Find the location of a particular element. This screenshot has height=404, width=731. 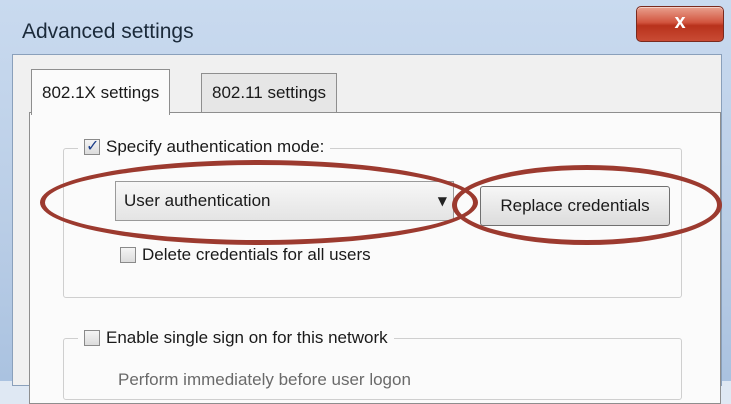

tab-802-1x-settings: 802.1X settings is located at coordinates (101, 92).